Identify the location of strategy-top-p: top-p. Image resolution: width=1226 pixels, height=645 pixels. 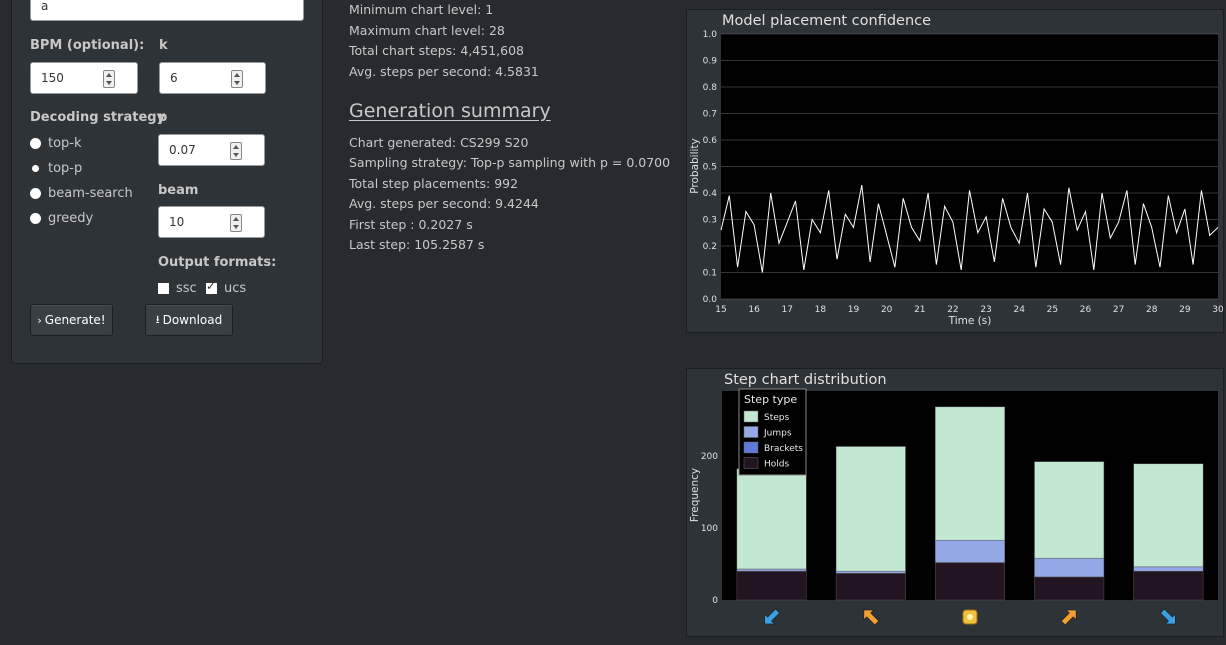
(56, 168).